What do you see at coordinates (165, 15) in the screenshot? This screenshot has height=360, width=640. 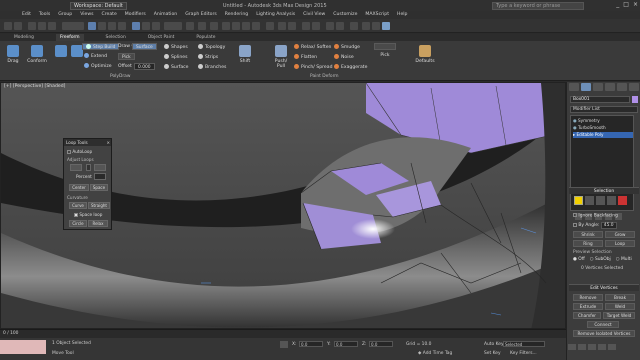 I see `menu-animation: Animation` at bounding box center [165, 15].